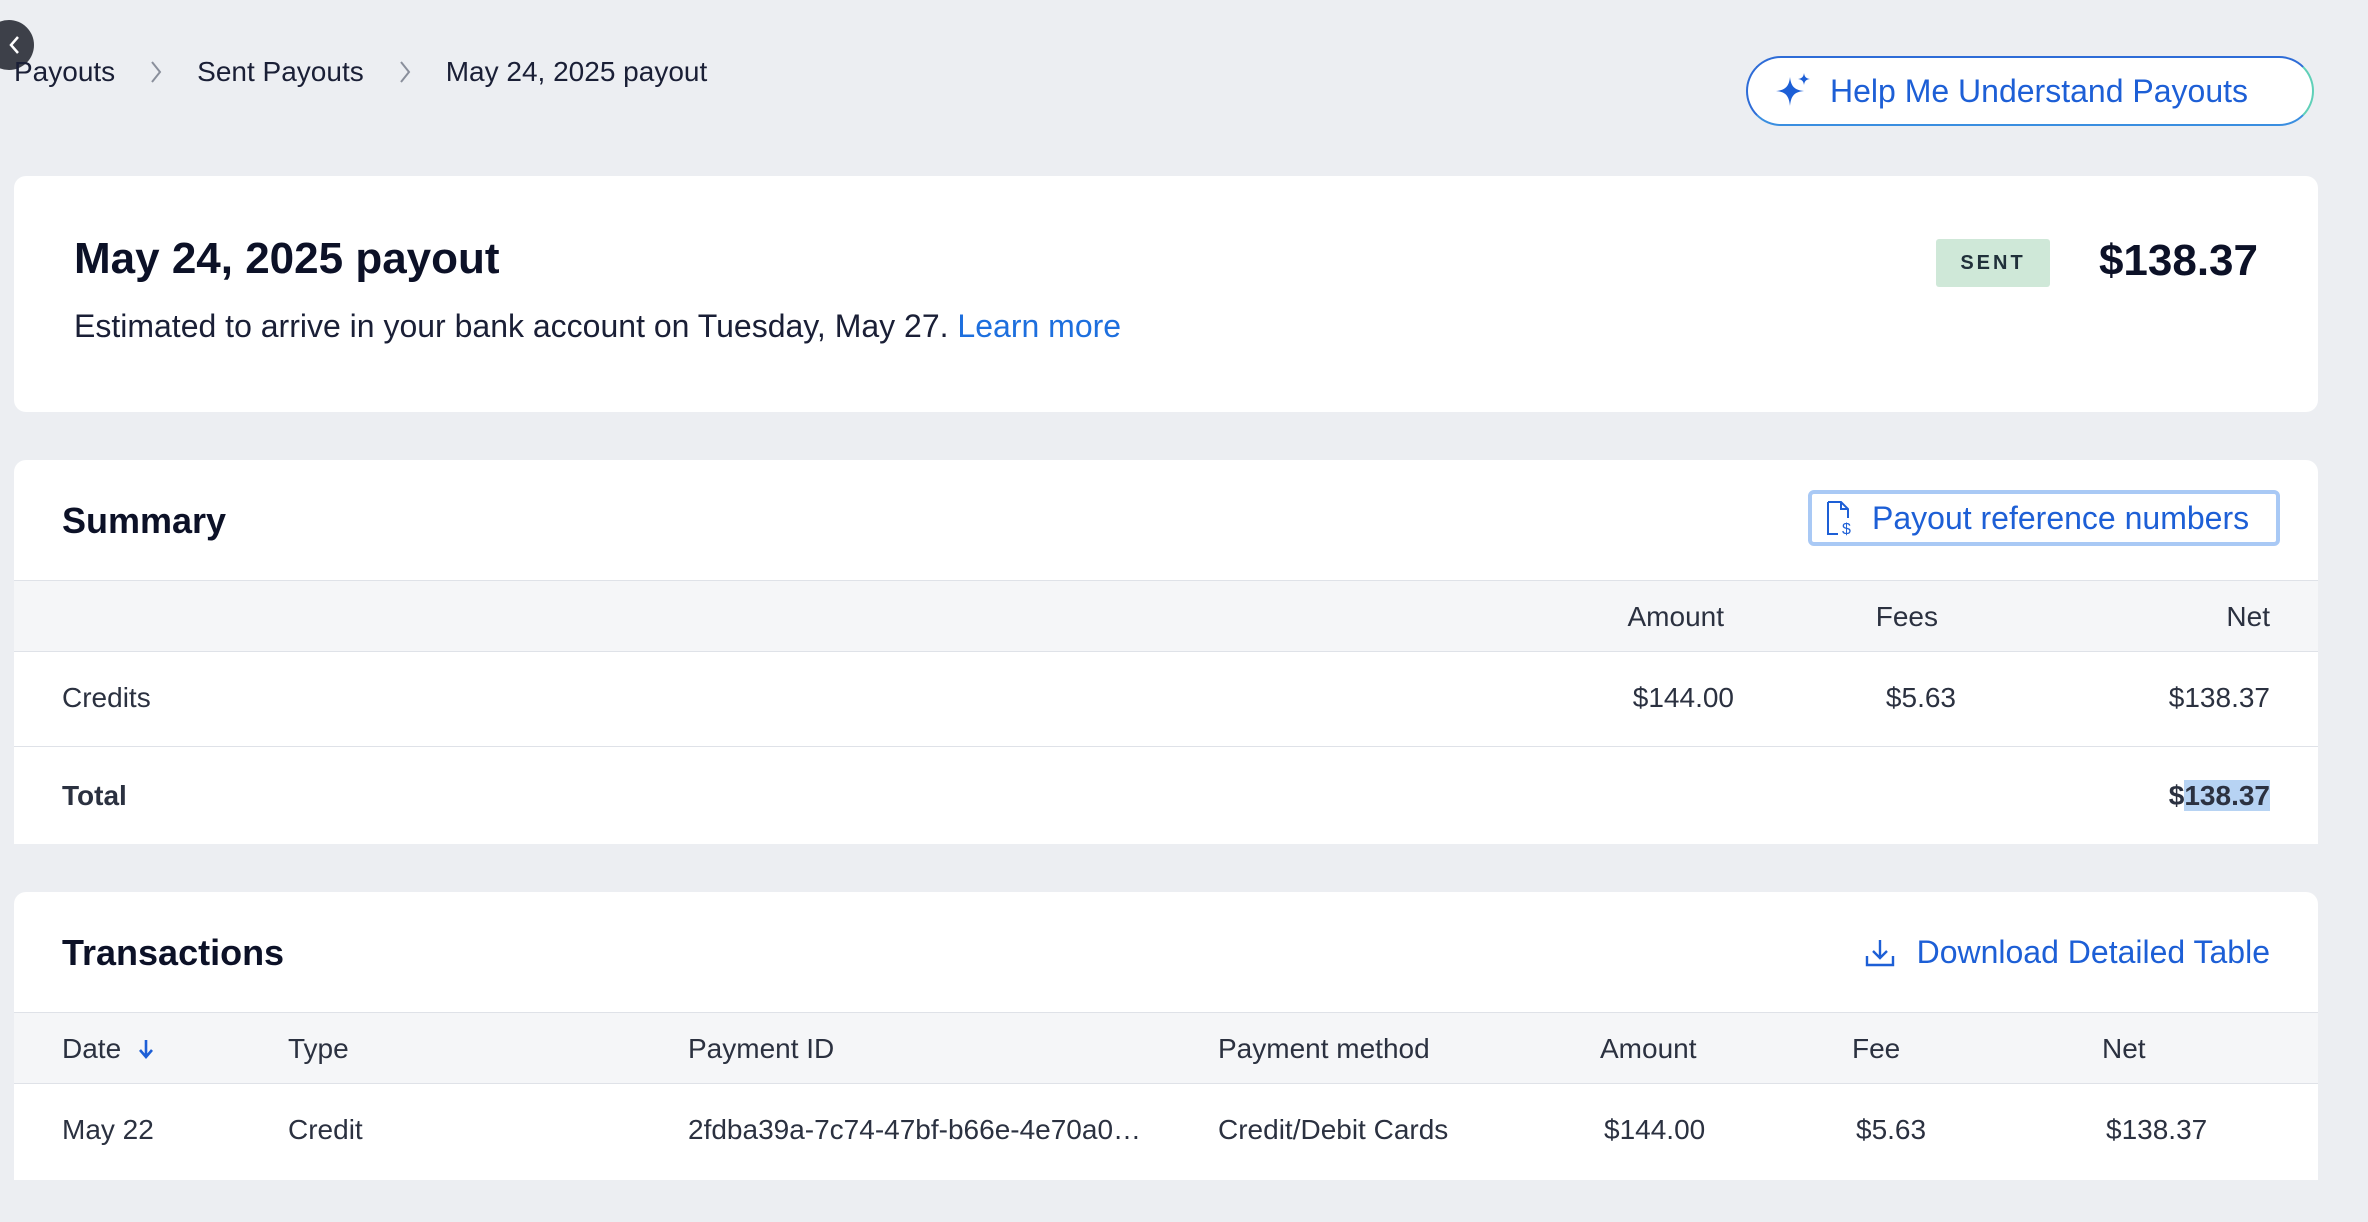  I want to click on table-row: Credits $144.00 $5.63 $138.37, so click(1166, 699).